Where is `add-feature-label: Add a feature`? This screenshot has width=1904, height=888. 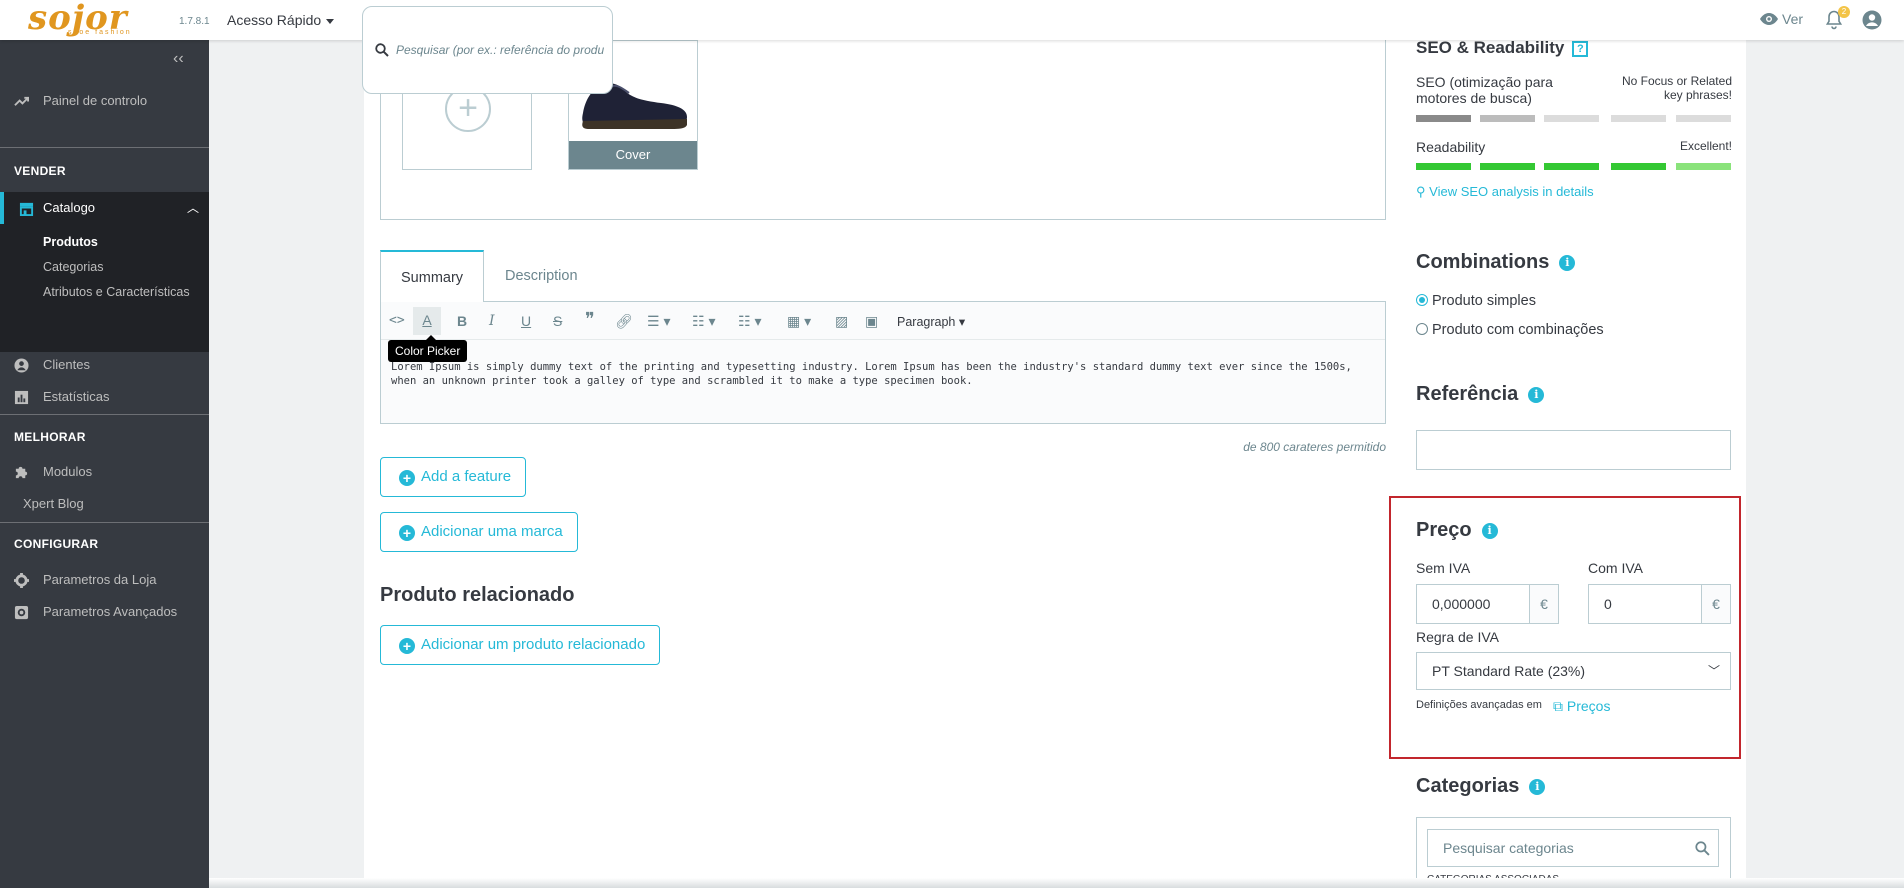 add-feature-label: Add a feature is located at coordinates (466, 476).